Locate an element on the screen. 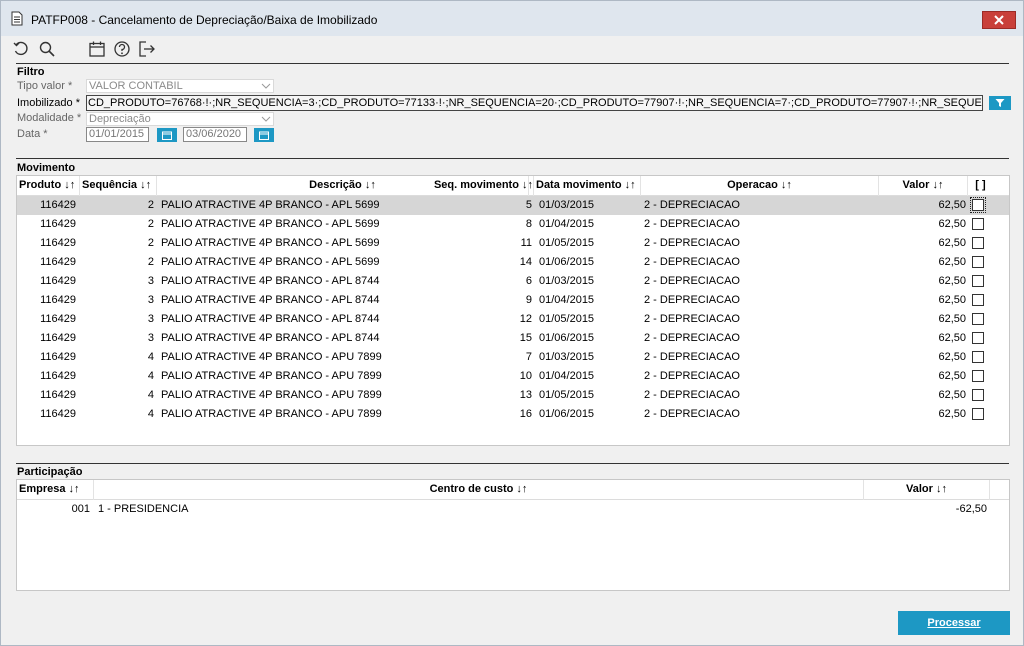  data-start-calendar-button is located at coordinates (167, 135).